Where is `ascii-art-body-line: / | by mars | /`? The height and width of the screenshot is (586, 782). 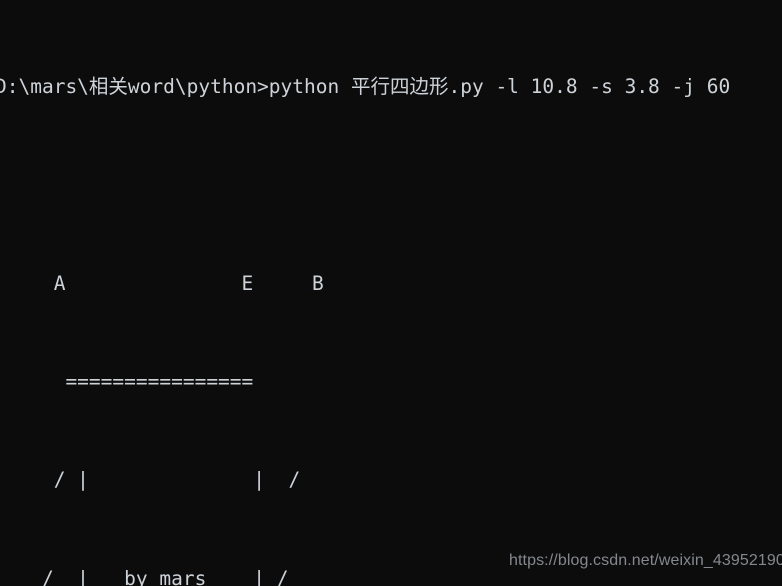
ascii-art-body-line: / | by mars | / is located at coordinates (144, 576).